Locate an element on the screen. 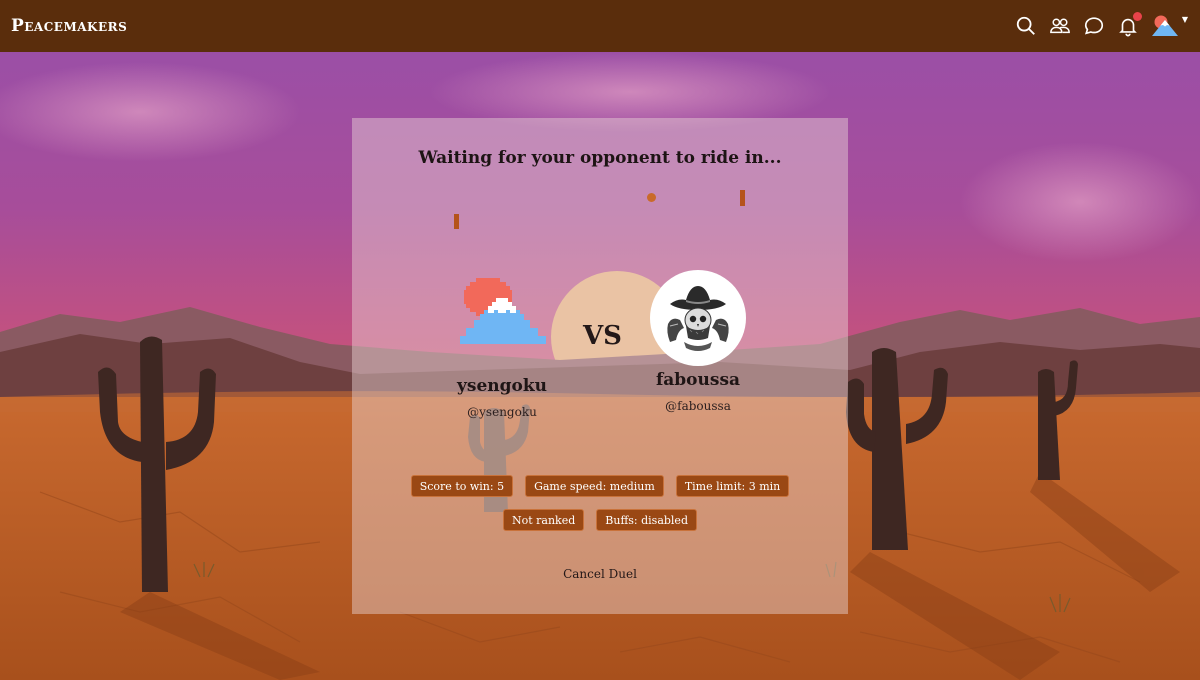  cancel-duel-button: Cancel Duel is located at coordinates (600, 574).